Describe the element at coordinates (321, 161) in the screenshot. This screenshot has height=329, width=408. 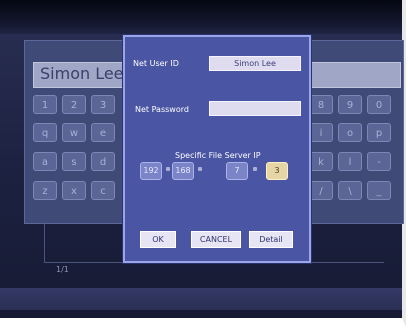
I see `keyboard-key: k` at that location.